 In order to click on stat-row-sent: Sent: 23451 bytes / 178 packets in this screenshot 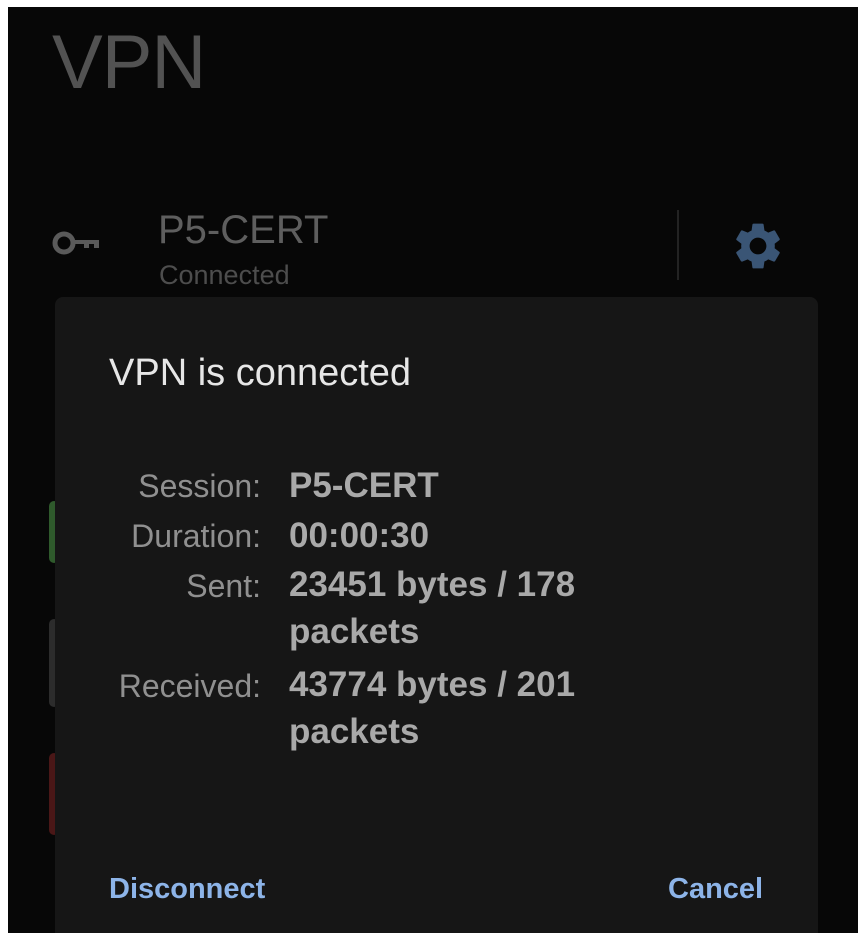, I will do `click(436, 608)`.